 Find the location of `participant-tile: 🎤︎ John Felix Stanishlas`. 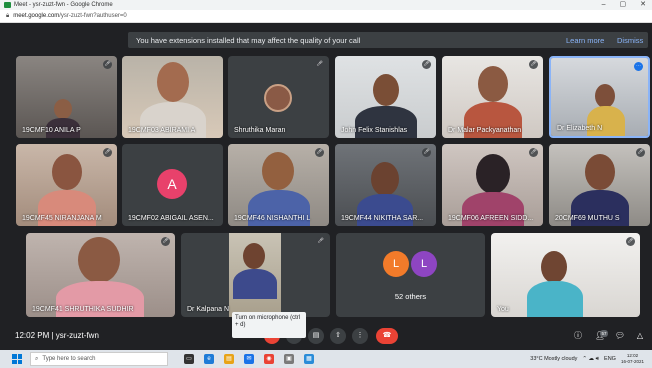

participant-tile: 🎤︎ John Felix Stanishlas is located at coordinates (385, 97).